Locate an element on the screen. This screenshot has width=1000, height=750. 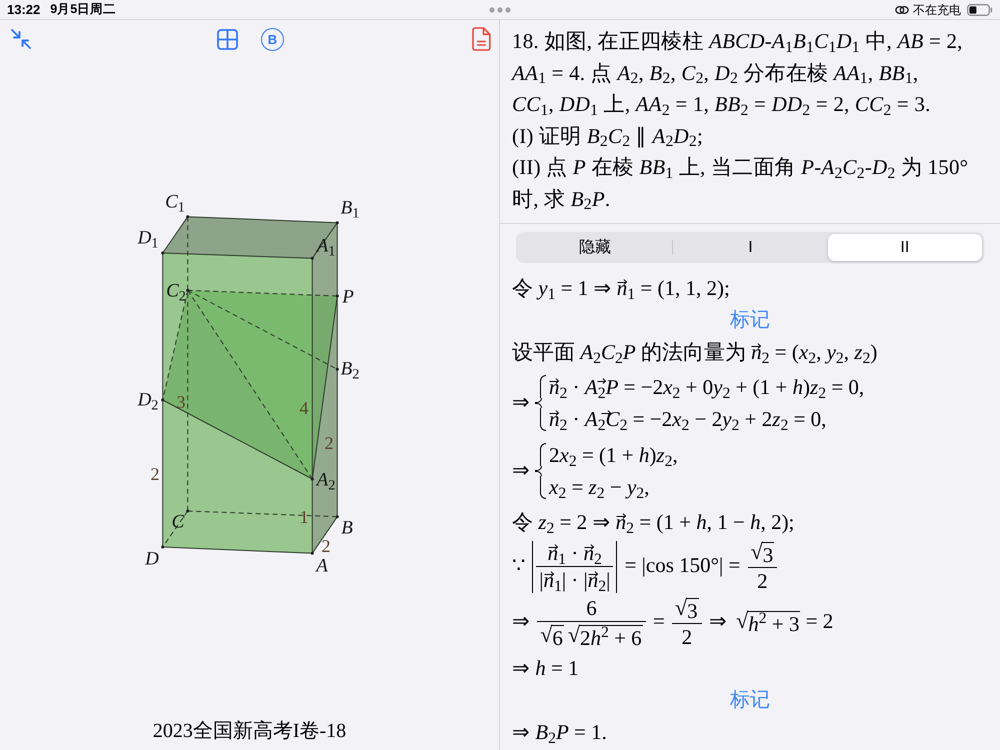
problem-text: (I) 证明 B$_{2}$C$_{2}$ ∥ A$_{2}$D$_{2}$; is located at coordinates (608, 137).